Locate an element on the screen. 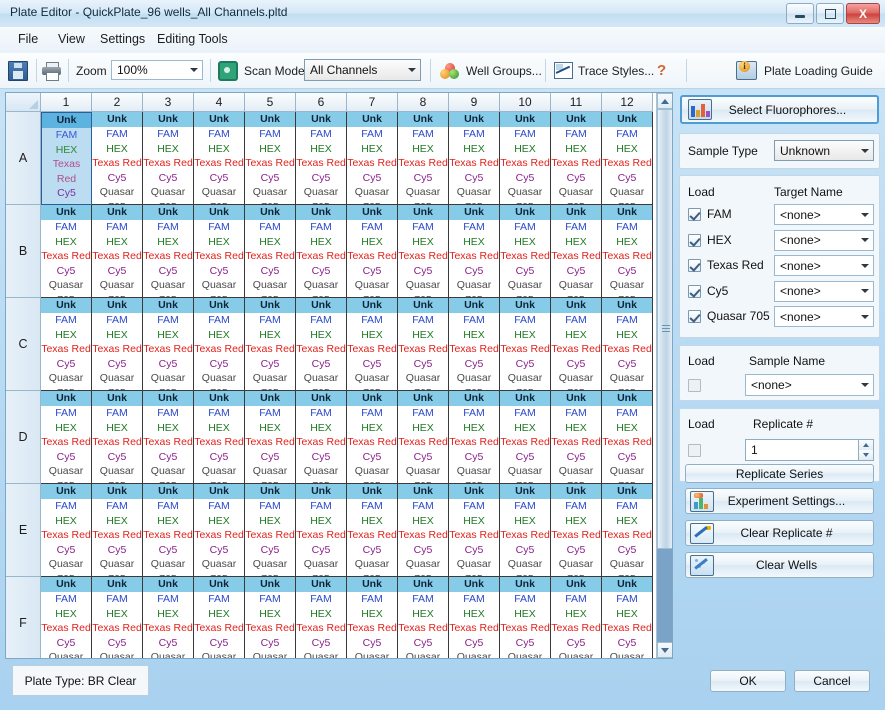  well-F2: UnkFAM HEX Texas Red Cy5 Quasar 705 is located at coordinates (117, 617).